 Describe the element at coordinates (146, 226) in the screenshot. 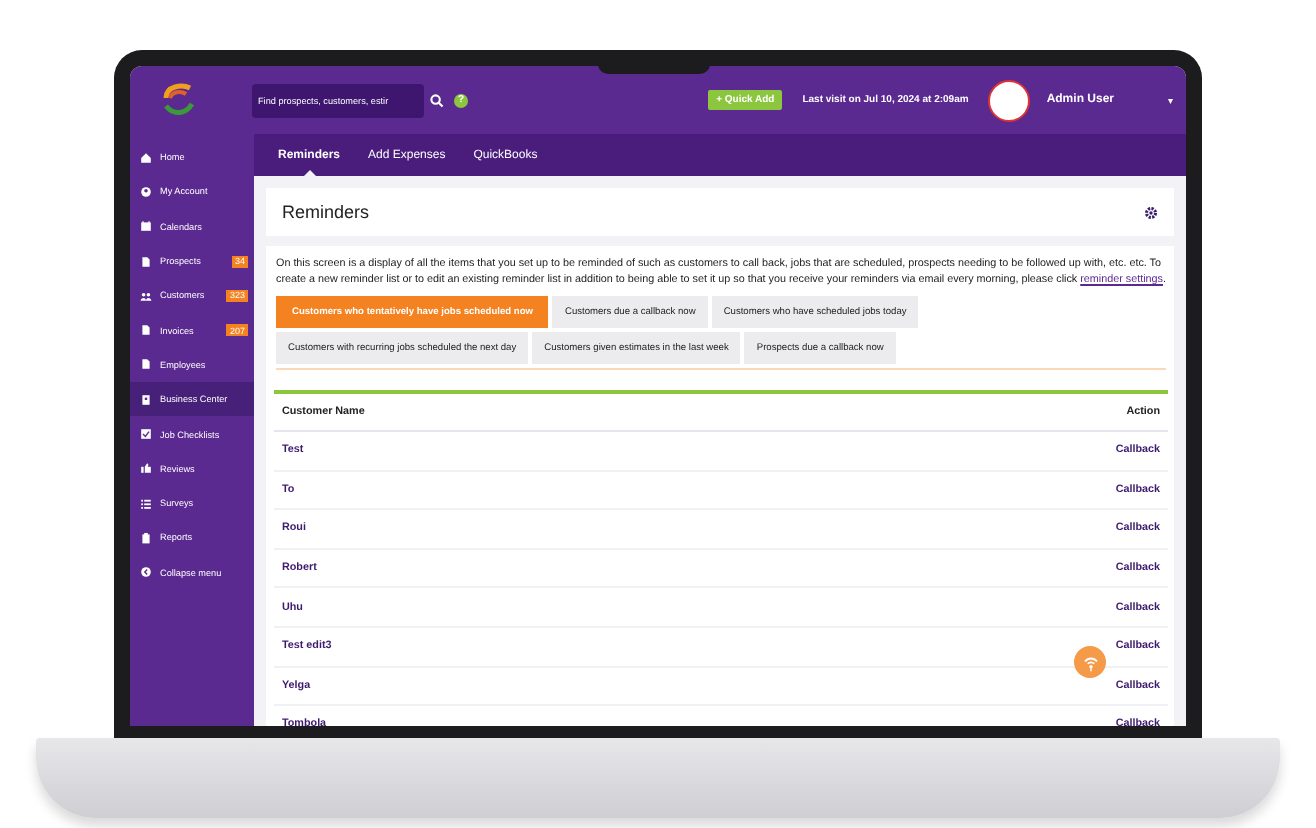

I see `calendar-icon` at that location.